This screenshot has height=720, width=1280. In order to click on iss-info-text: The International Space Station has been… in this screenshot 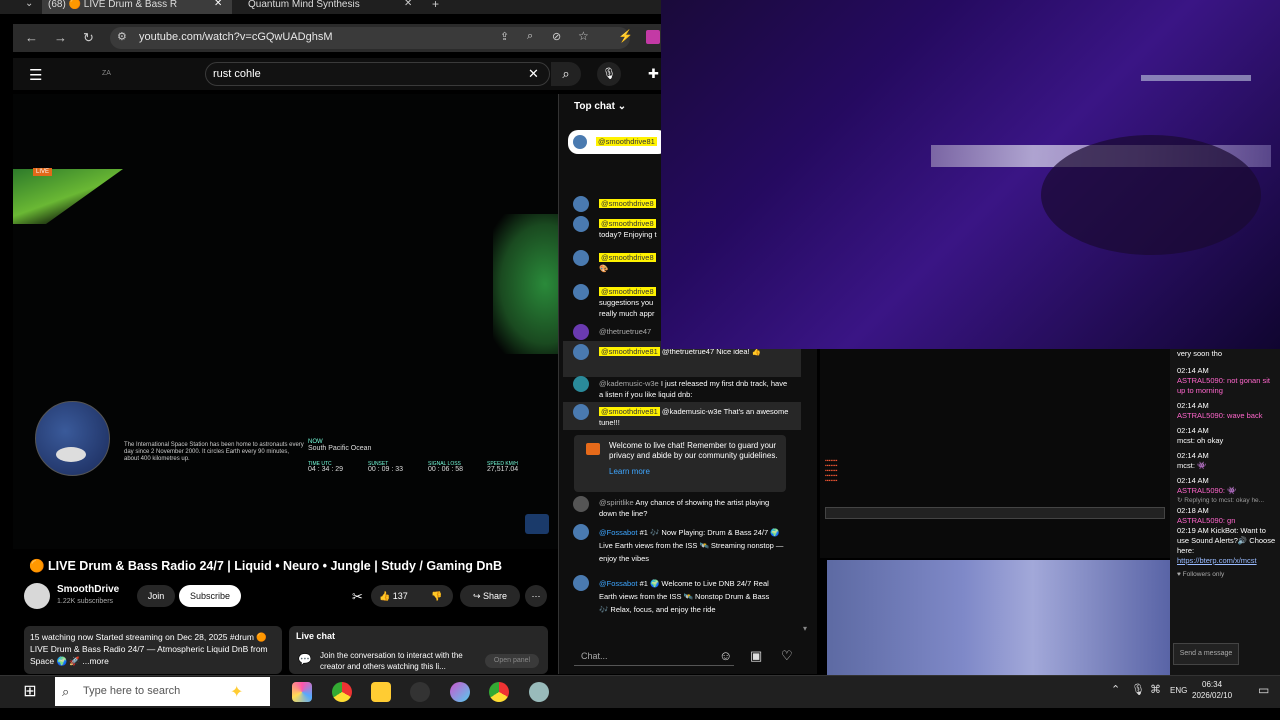, I will do `click(214, 452)`.